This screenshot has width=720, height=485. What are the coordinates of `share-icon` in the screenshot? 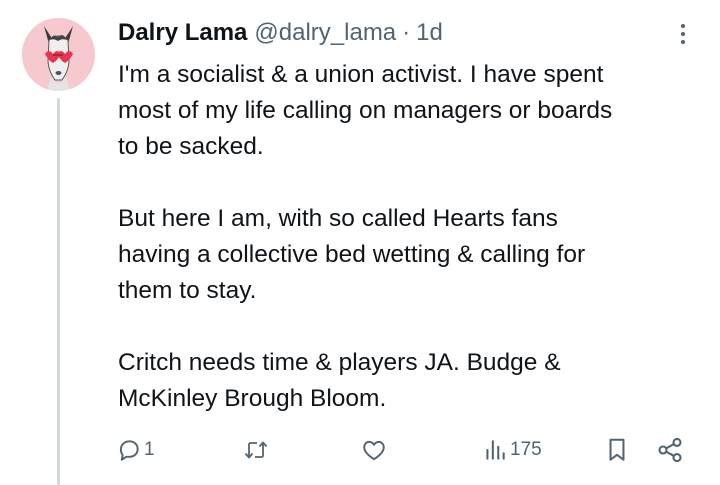 It's located at (670, 450).